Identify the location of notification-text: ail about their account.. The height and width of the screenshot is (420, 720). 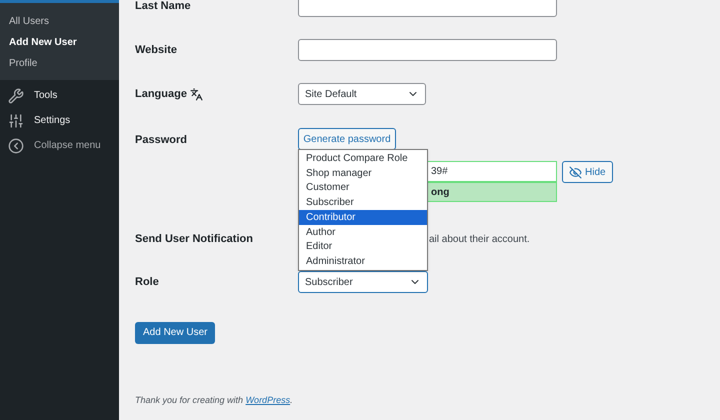
(479, 239).